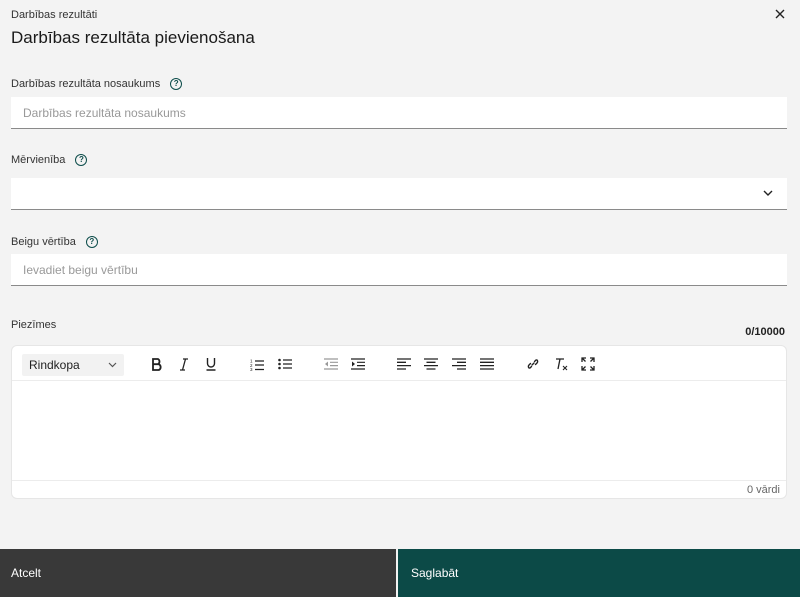 The height and width of the screenshot is (597, 800). What do you see at coordinates (184, 364) in the screenshot?
I see `italic-icon` at bounding box center [184, 364].